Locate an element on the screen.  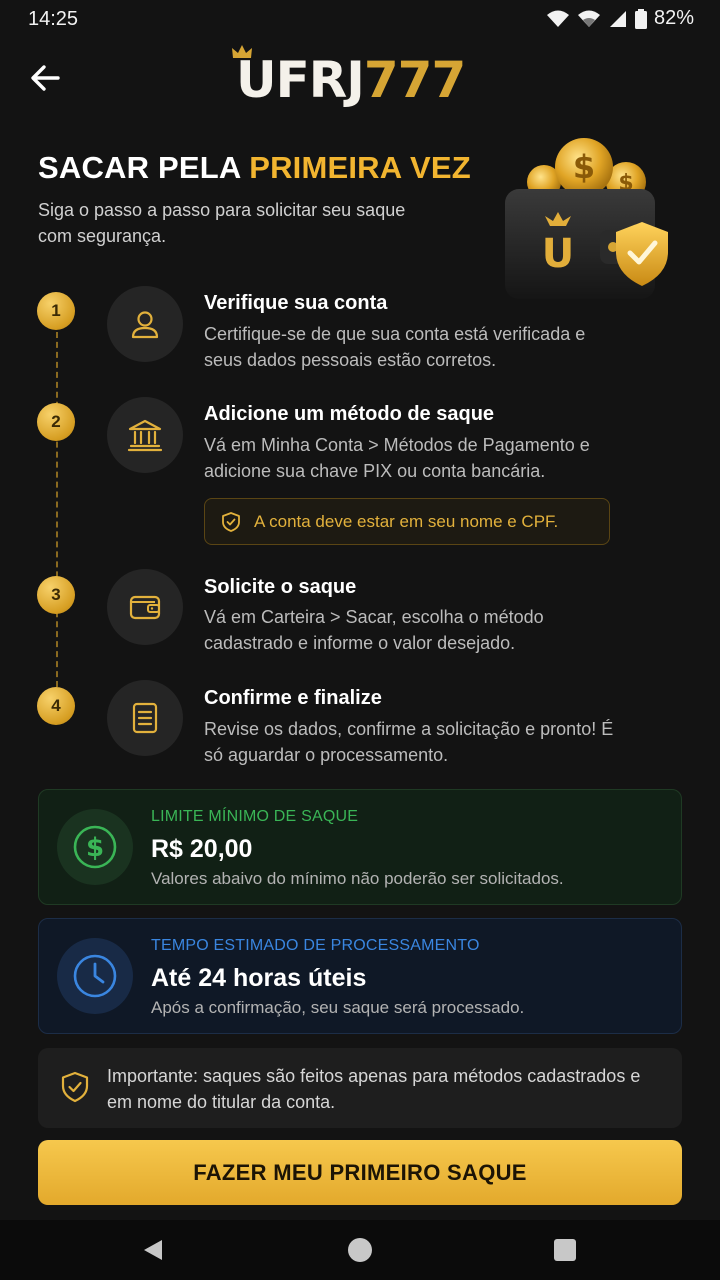
processing-value: Até 24 horas úteis is located at coordinates (259, 978).